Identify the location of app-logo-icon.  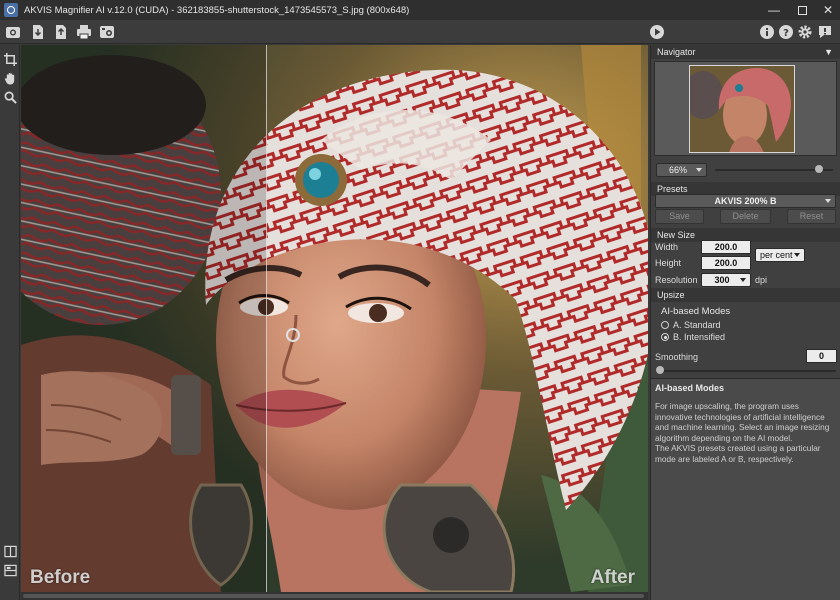
(11, 10).